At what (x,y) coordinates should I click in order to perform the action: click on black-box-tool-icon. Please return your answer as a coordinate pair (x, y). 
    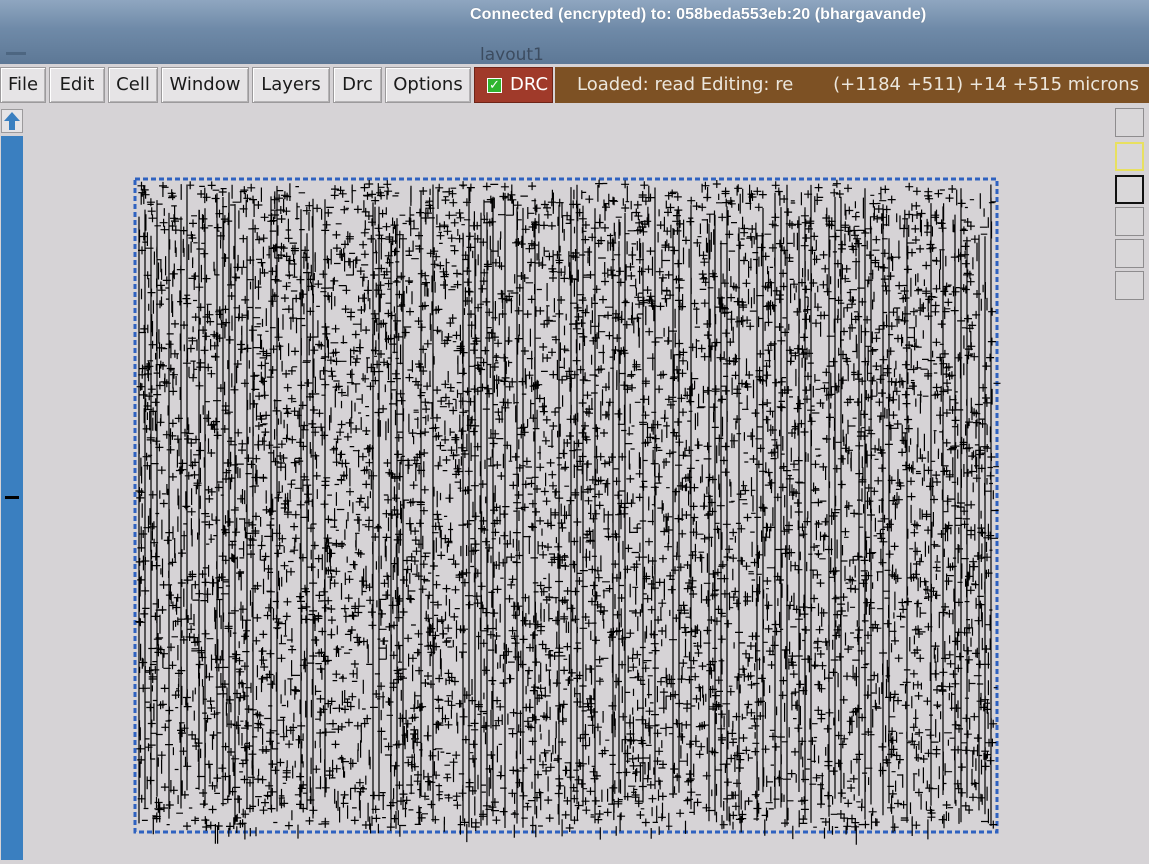
    Looking at the image, I should click on (1129, 189).